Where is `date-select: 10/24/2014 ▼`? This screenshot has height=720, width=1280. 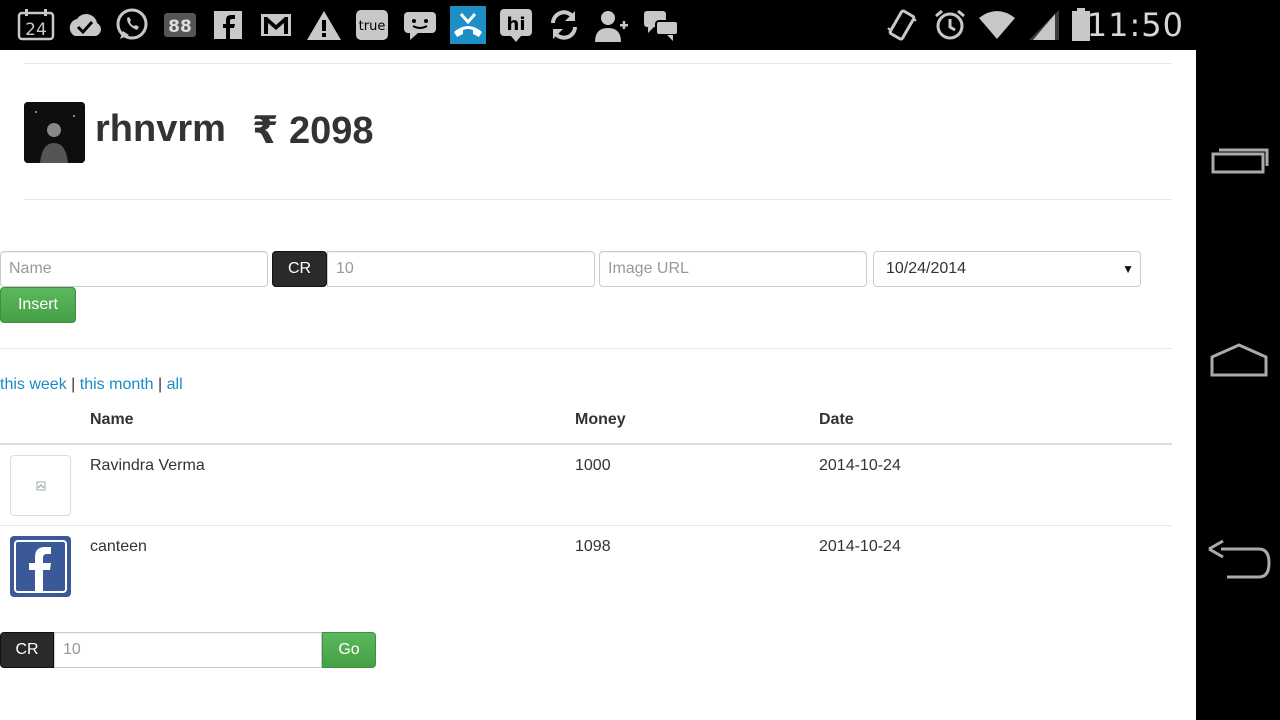
date-select: 10/24/2014 ▼ is located at coordinates (1007, 269).